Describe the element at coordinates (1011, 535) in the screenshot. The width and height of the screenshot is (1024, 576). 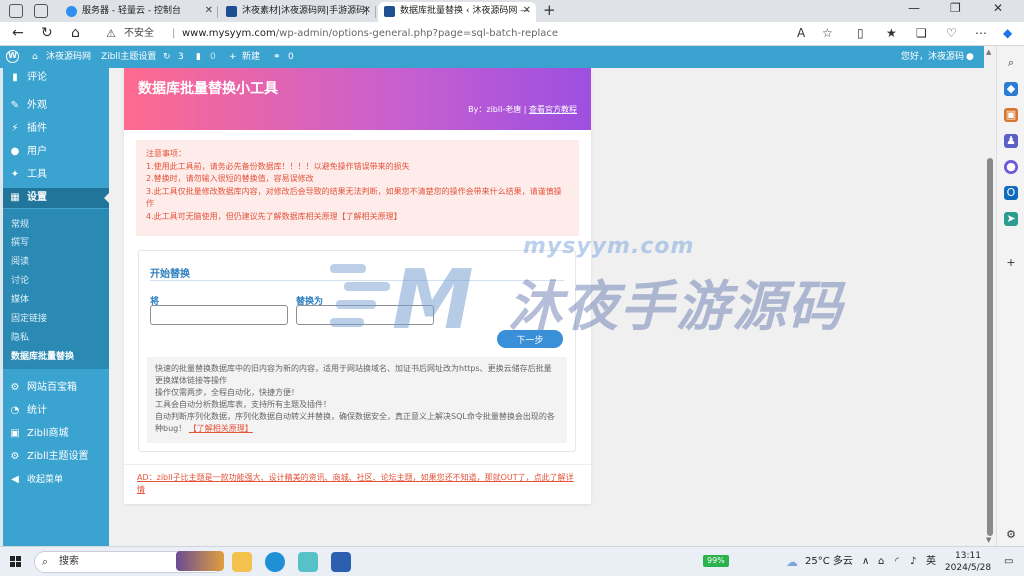
I see `settings-icon: ⚙` at that location.